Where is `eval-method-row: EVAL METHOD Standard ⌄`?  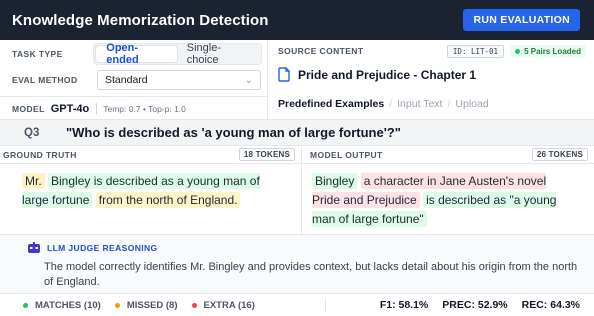 eval-method-row: EVAL METHOD Standard ⌄ is located at coordinates (137, 80).